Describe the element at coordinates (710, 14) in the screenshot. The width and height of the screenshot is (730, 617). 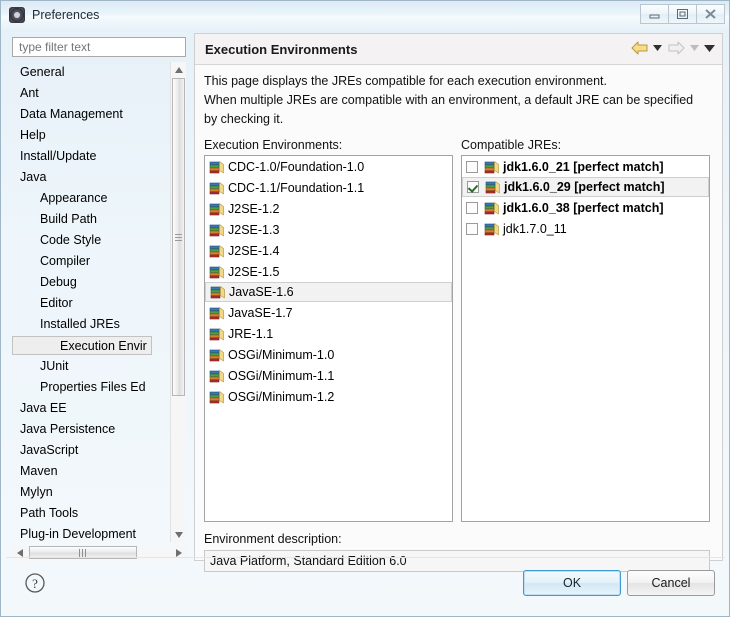
I see `close-button` at that location.